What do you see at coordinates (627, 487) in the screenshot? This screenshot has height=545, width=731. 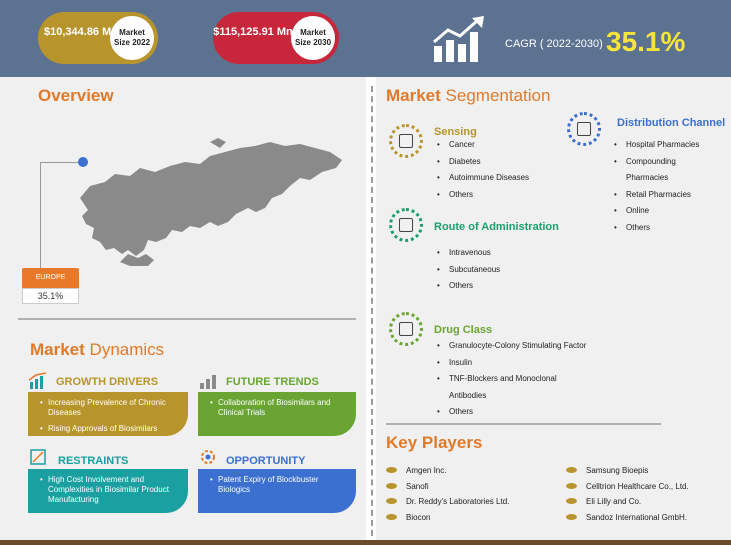 I see `key-player-item: Celltrion Healthcare Co., Ltd.` at bounding box center [627, 487].